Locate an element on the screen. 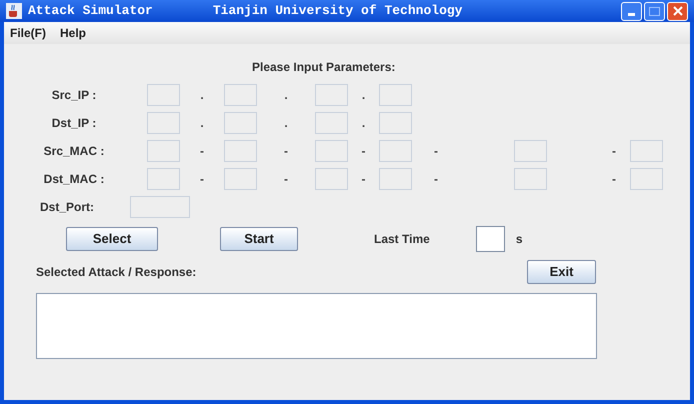 This screenshot has height=404, width=694. menu-item: Help is located at coordinates (73, 33).